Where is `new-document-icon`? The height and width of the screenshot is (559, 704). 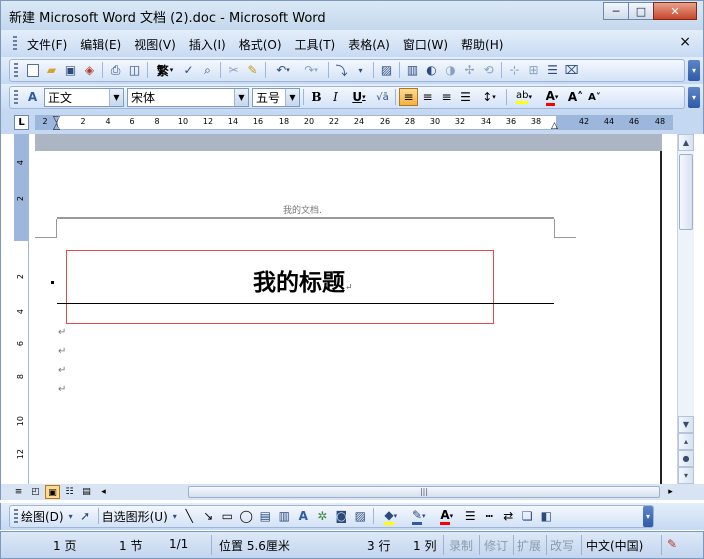 new-document-icon is located at coordinates (32, 70).